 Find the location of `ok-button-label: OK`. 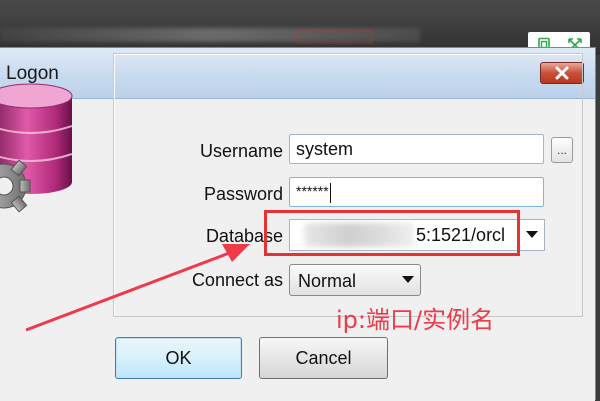

ok-button-label: OK is located at coordinates (178, 357).